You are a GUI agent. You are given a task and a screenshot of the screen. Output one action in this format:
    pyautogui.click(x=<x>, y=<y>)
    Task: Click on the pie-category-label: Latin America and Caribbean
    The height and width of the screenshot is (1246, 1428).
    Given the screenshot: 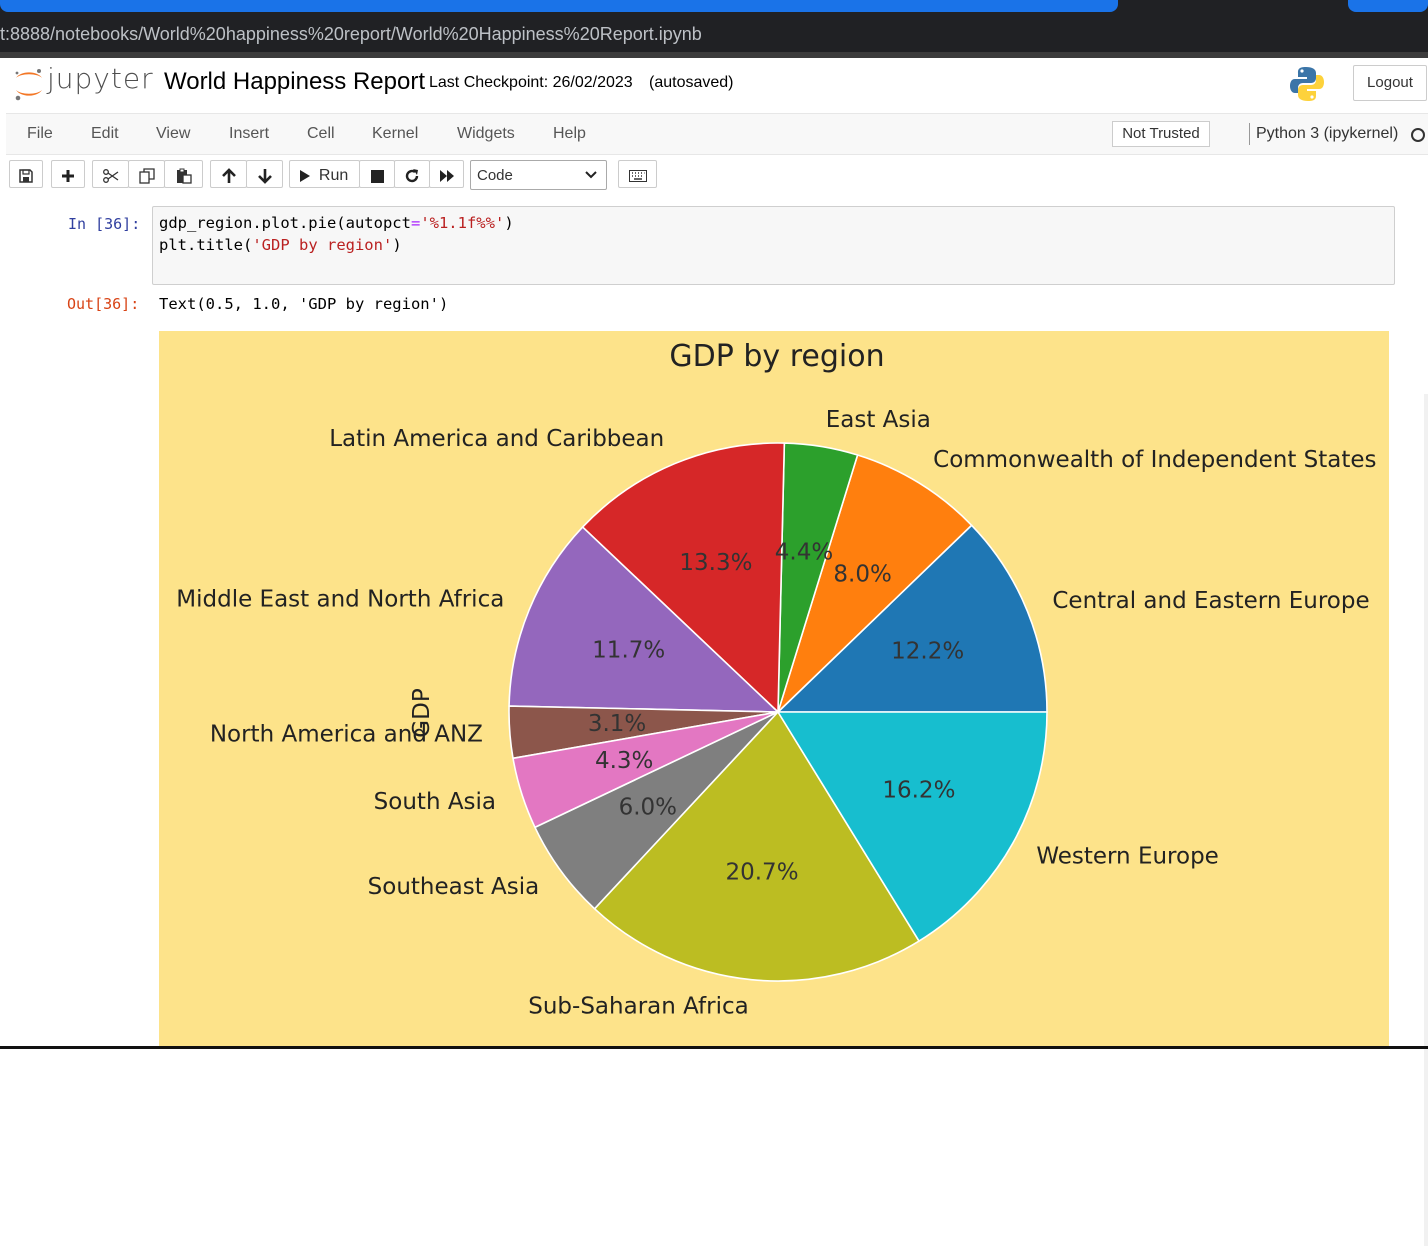 What is the action you would take?
    pyautogui.click(x=496, y=439)
    